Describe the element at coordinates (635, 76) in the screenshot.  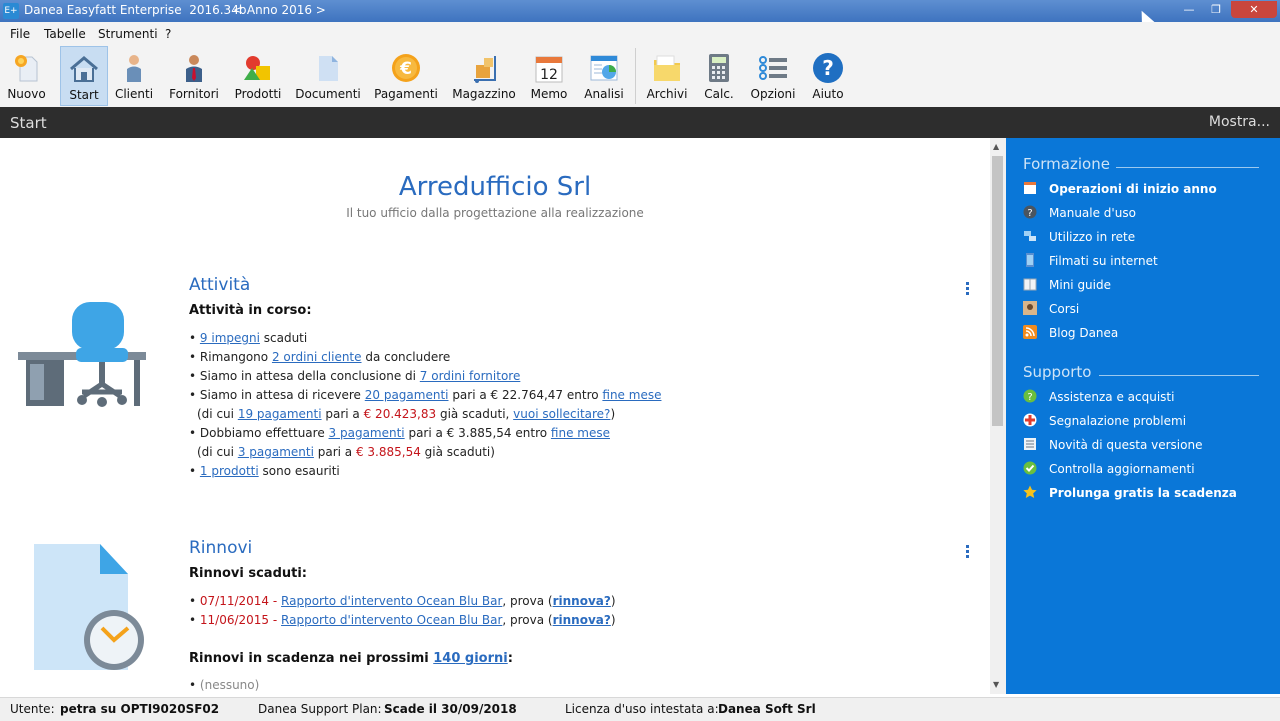
I see `toolbar-separator` at that location.